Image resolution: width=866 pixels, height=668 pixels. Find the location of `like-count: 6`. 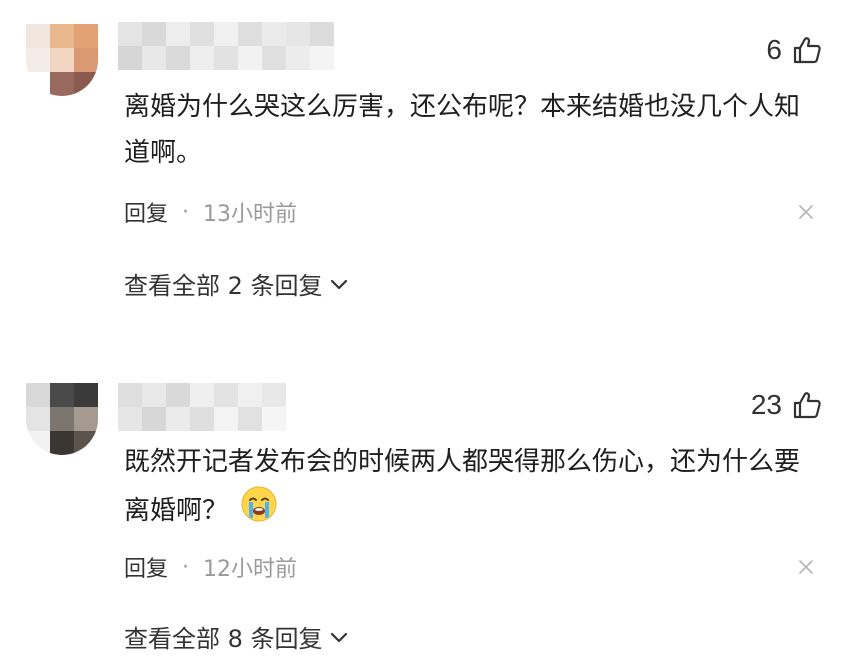

like-count: 6 is located at coordinates (774, 49).